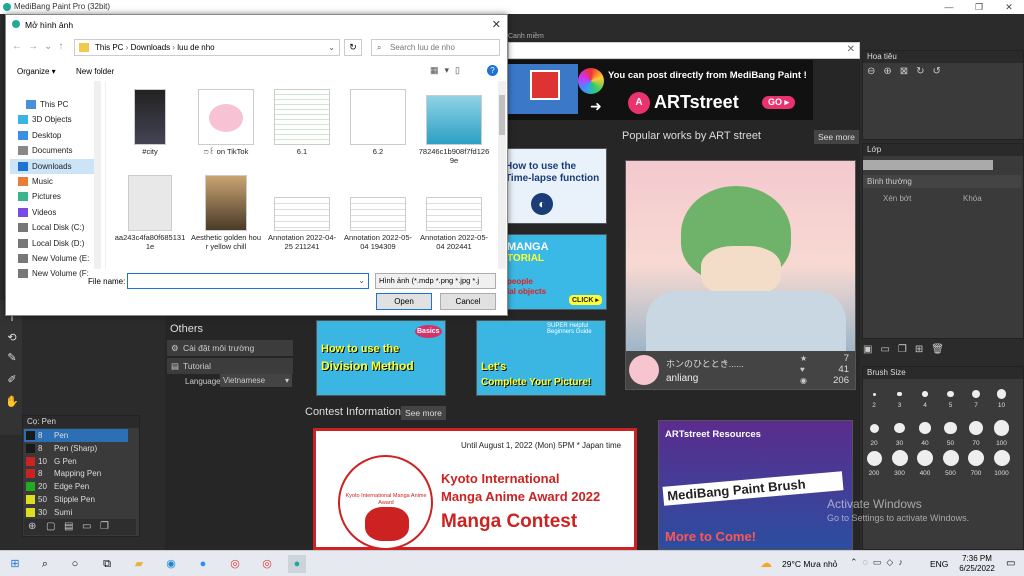  I want to click on nav-item: Local Disk (C:), so click(54, 227).